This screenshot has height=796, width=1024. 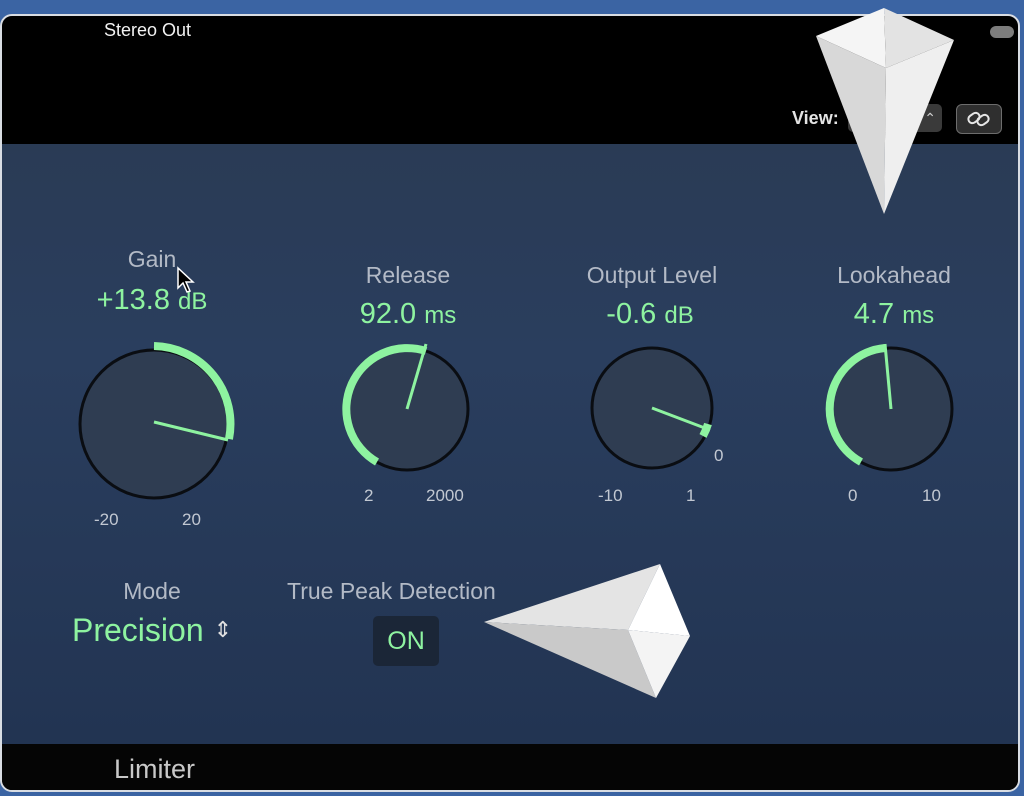 What do you see at coordinates (691, 495) in the screenshot?
I see `output-level-max-tick: 1` at bounding box center [691, 495].